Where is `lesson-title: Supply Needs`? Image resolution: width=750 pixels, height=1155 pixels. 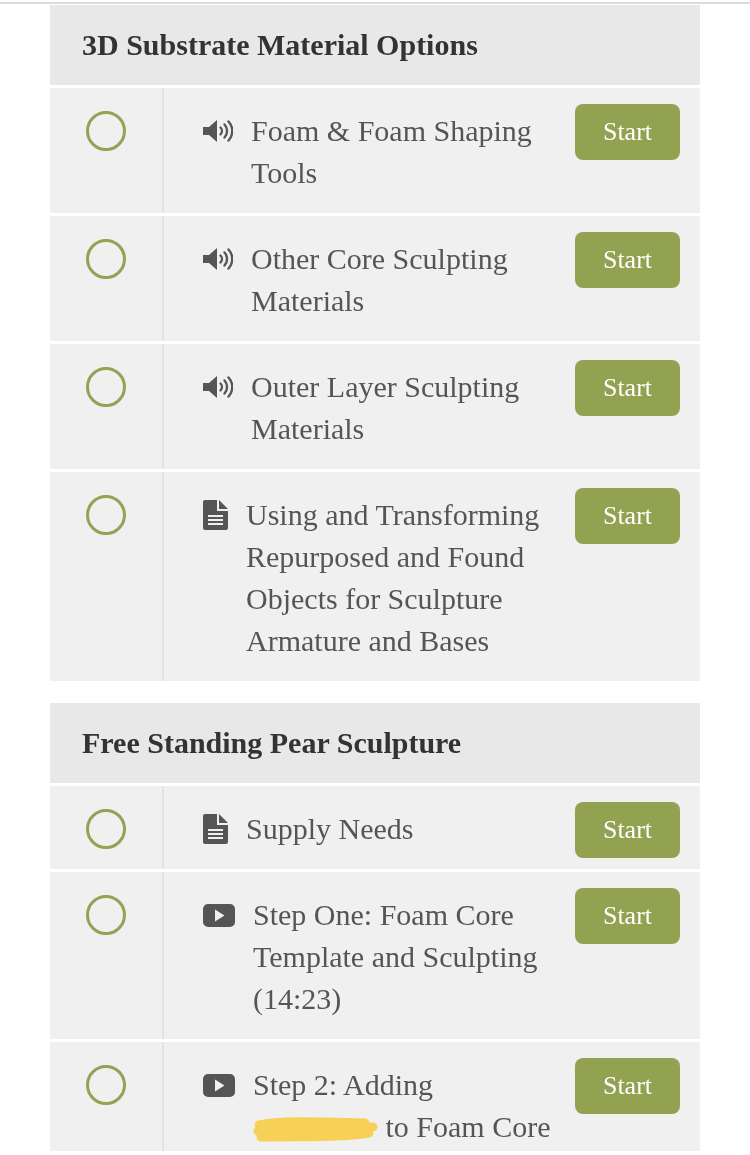
lesson-title: Supply Needs is located at coordinates (330, 828).